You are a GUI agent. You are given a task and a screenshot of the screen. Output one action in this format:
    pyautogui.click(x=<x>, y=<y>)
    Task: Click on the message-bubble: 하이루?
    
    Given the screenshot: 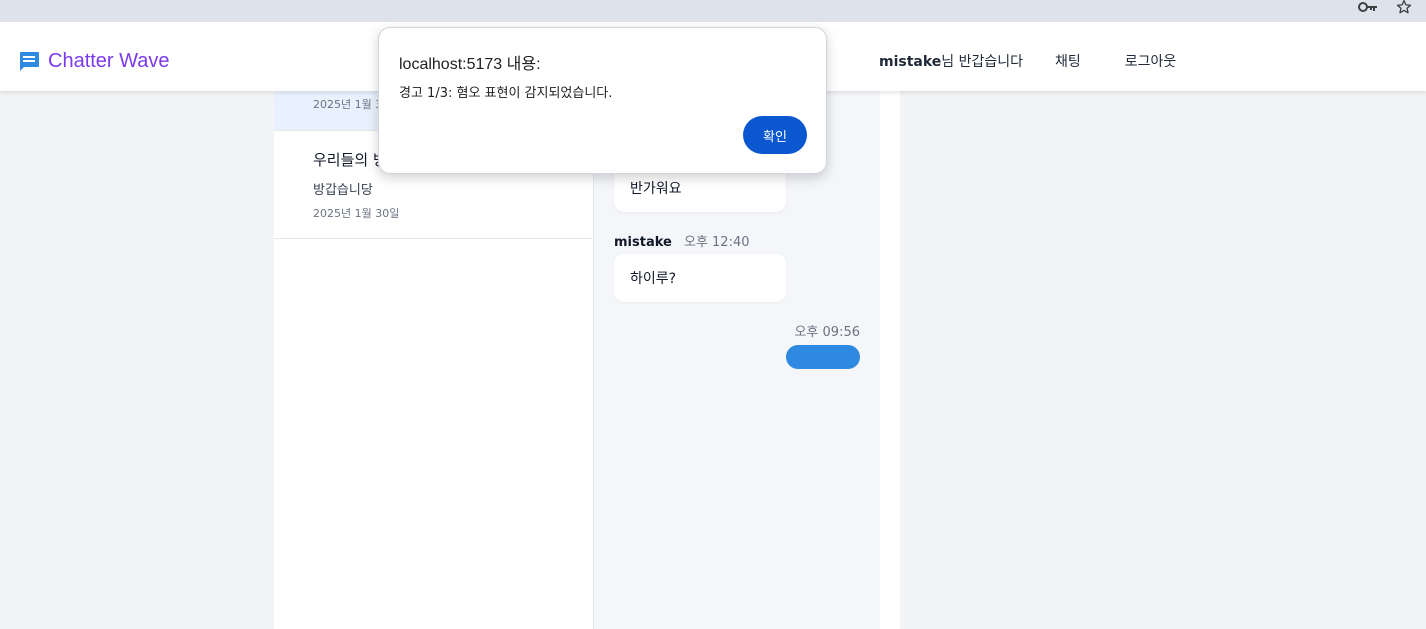 What is the action you would take?
    pyautogui.click(x=700, y=278)
    